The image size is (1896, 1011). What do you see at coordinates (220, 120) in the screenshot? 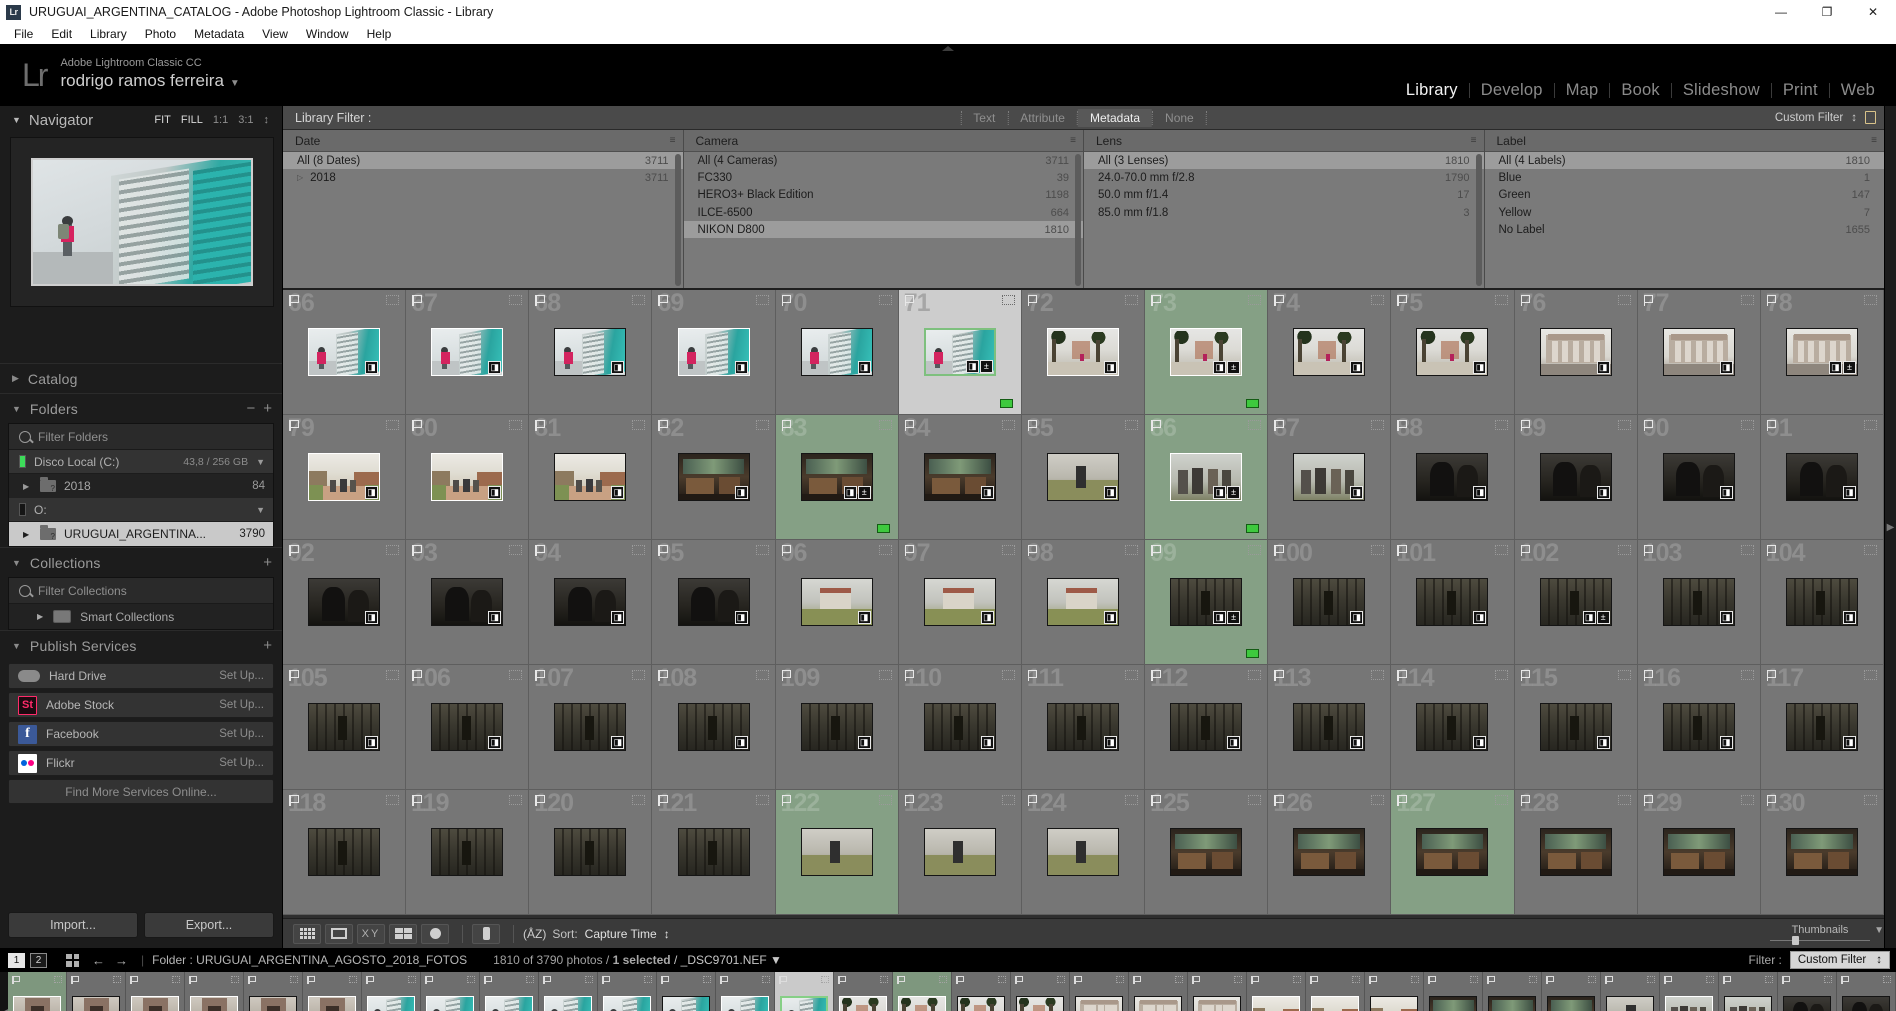
I see `navigator-zoom-1-1: 1:1` at bounding box center [220, 120].